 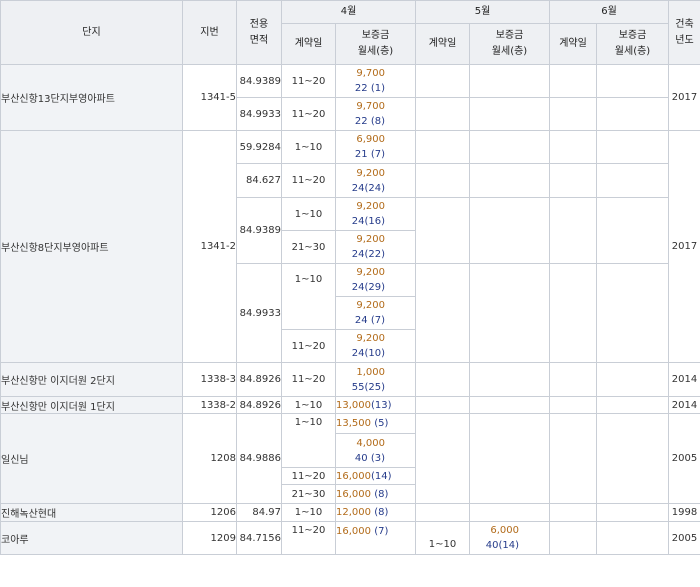 I want to click on build-year: 1998, so click(x=684, y=512).